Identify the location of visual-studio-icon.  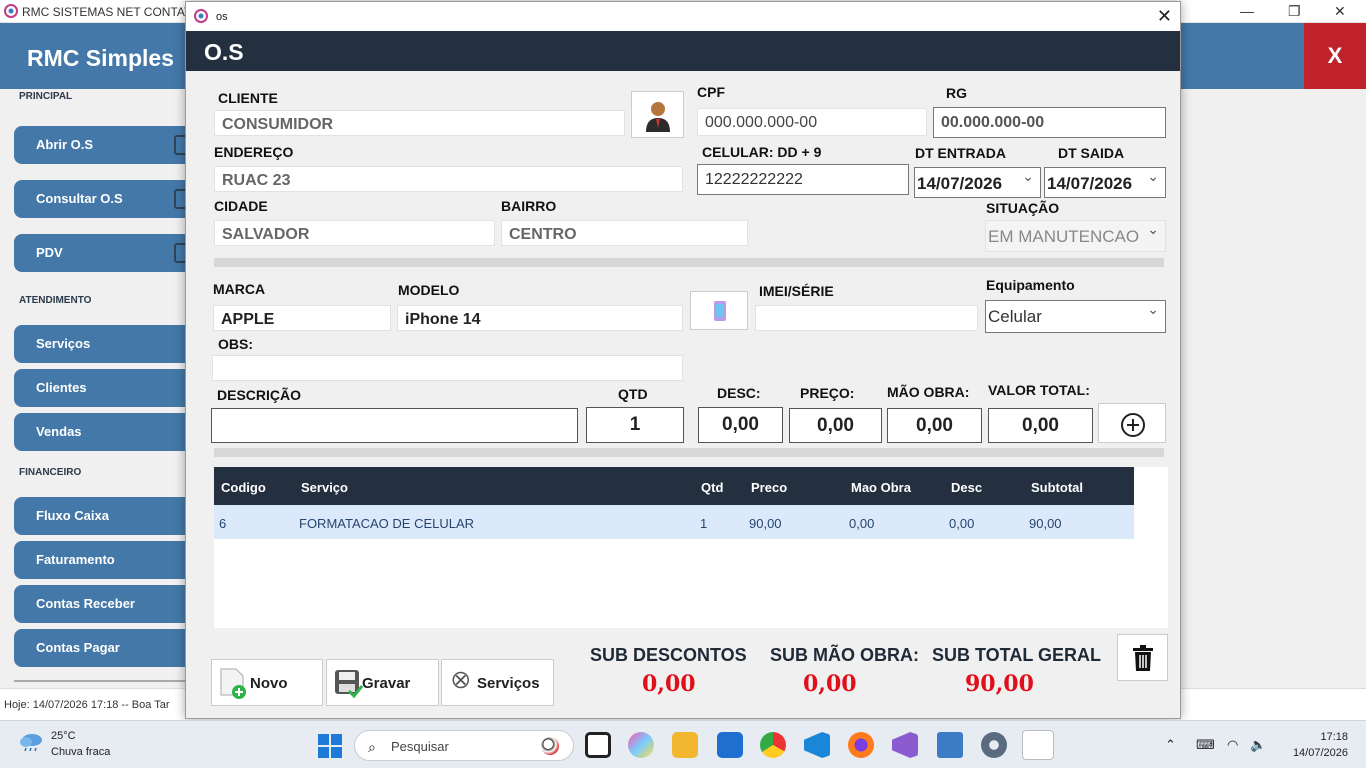
(905, 745).